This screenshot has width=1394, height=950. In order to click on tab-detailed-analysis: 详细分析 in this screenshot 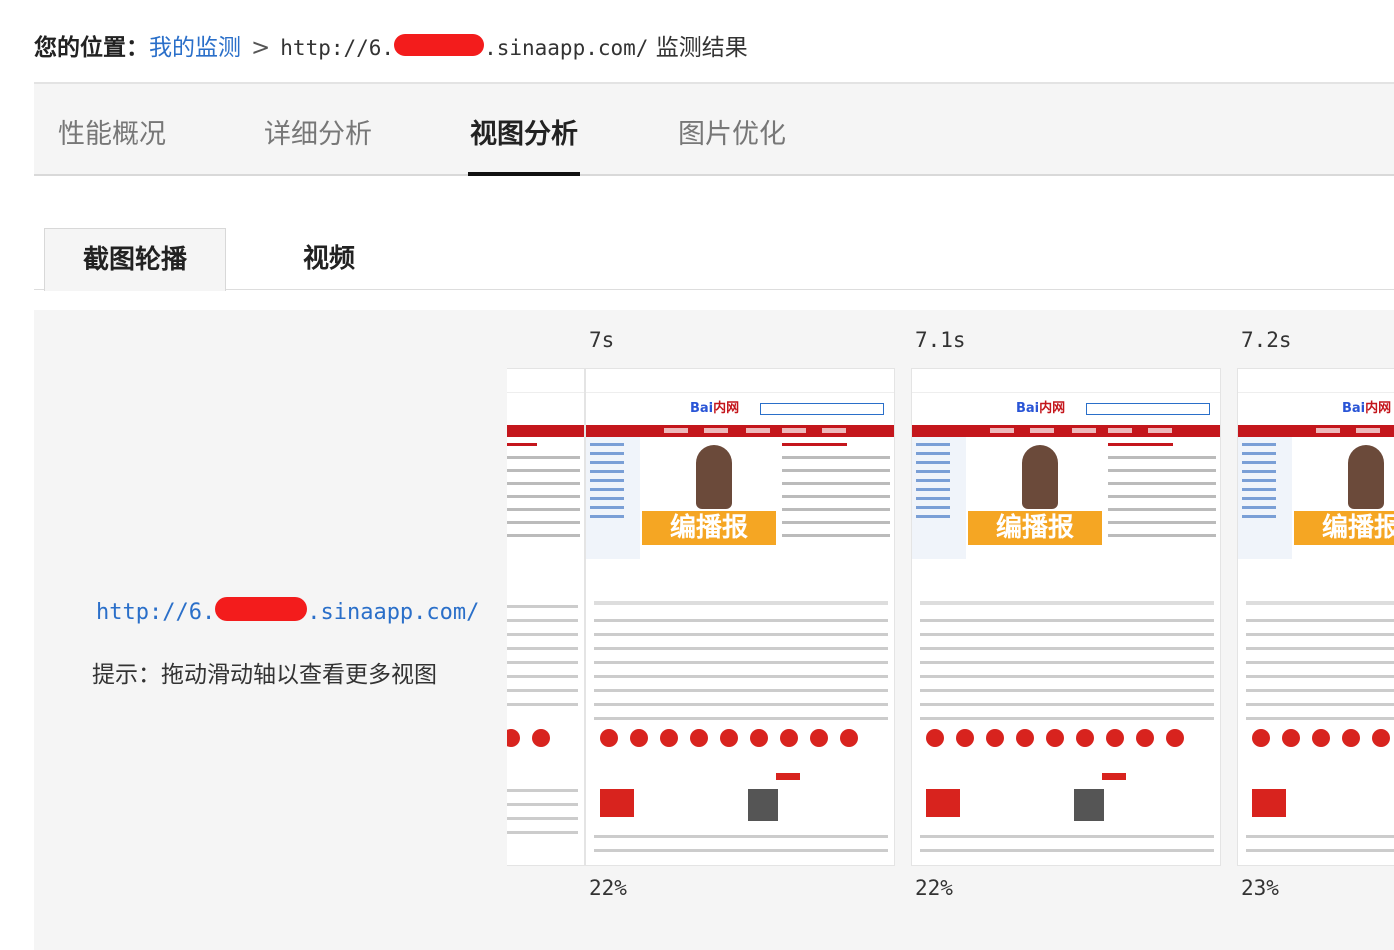, I will do `click(318, 131)`.